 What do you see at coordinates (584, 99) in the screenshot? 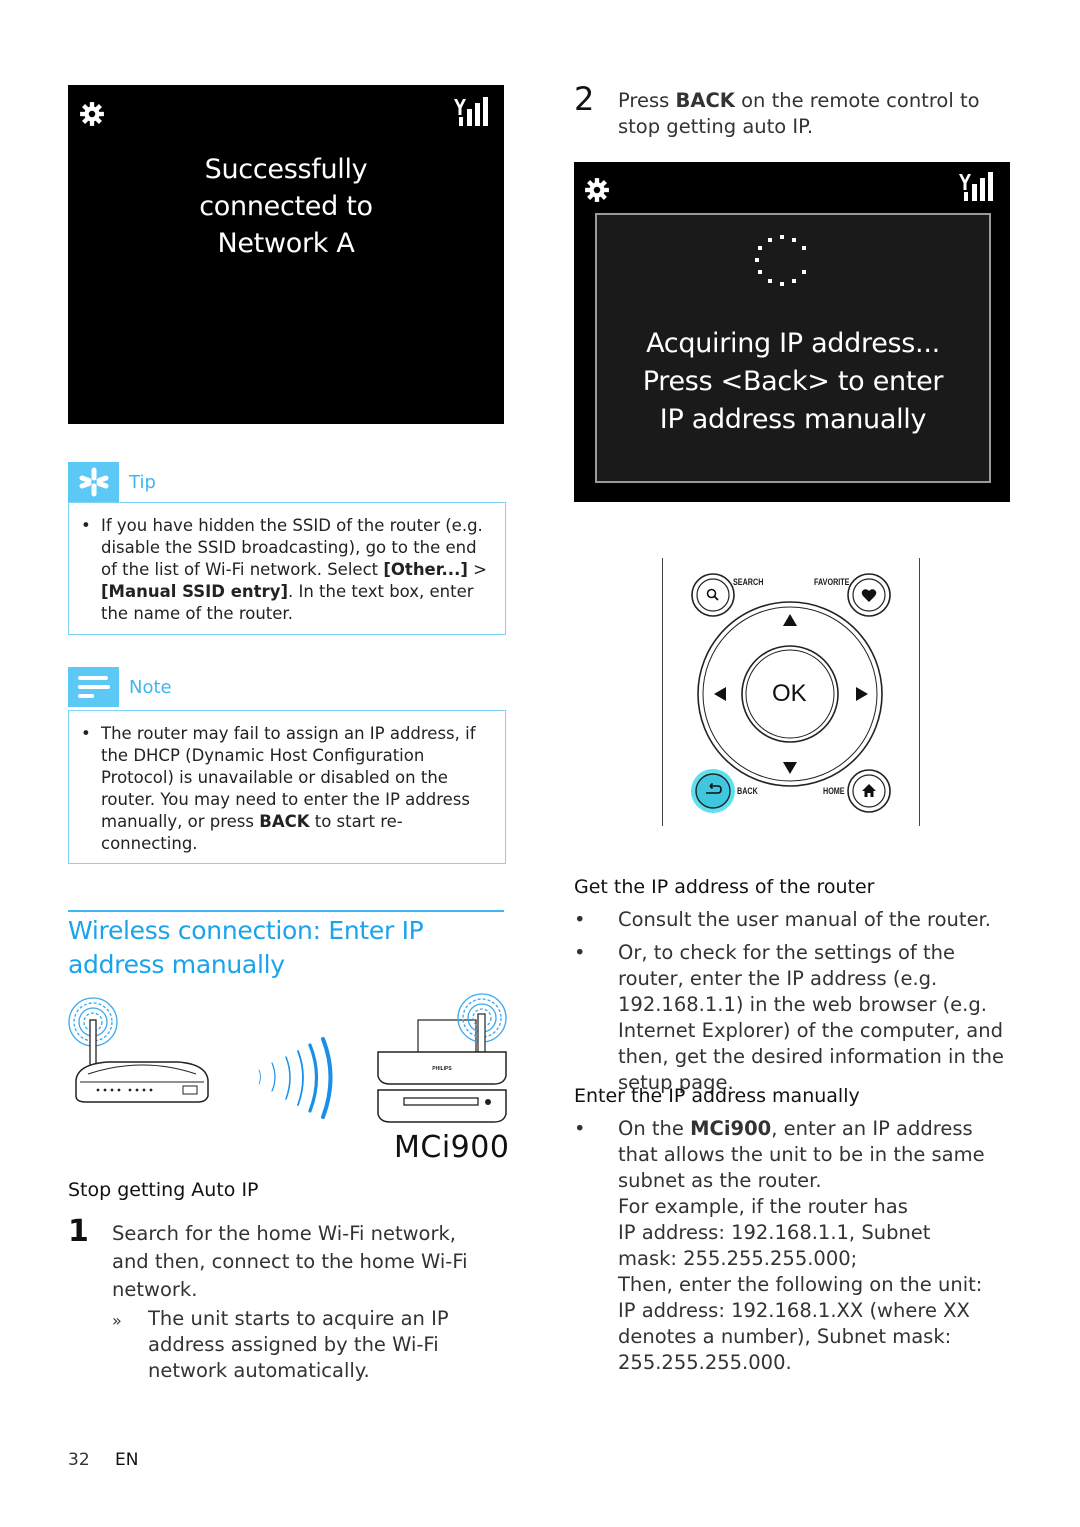
I see `step-number: 2` at bounding box center [584, 99].